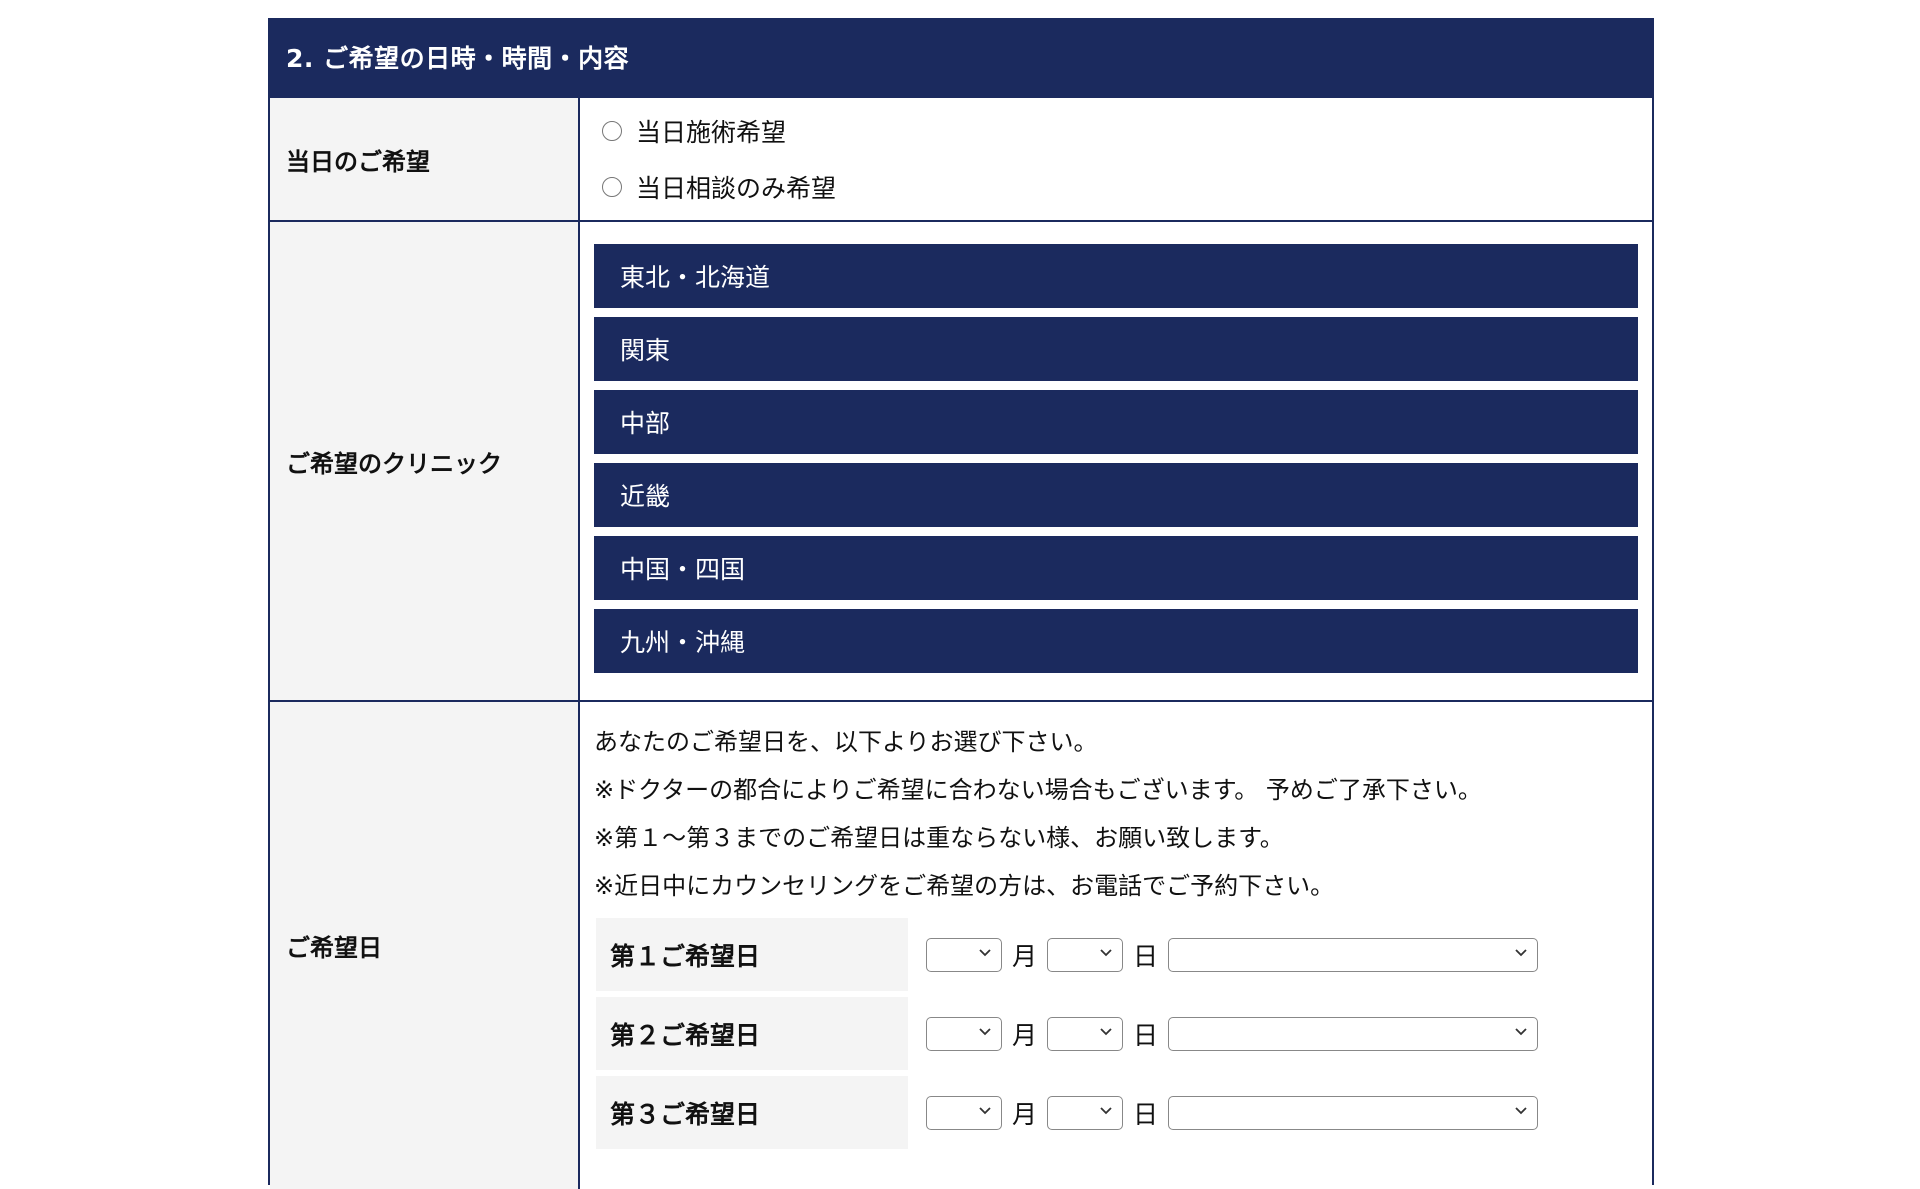 The width and height of the screenshot is (1920, 1189). Describe the element at coordinates (752, 1033) in the screenshot. I see `date-choice-label: 第２ご希望日` at that location.